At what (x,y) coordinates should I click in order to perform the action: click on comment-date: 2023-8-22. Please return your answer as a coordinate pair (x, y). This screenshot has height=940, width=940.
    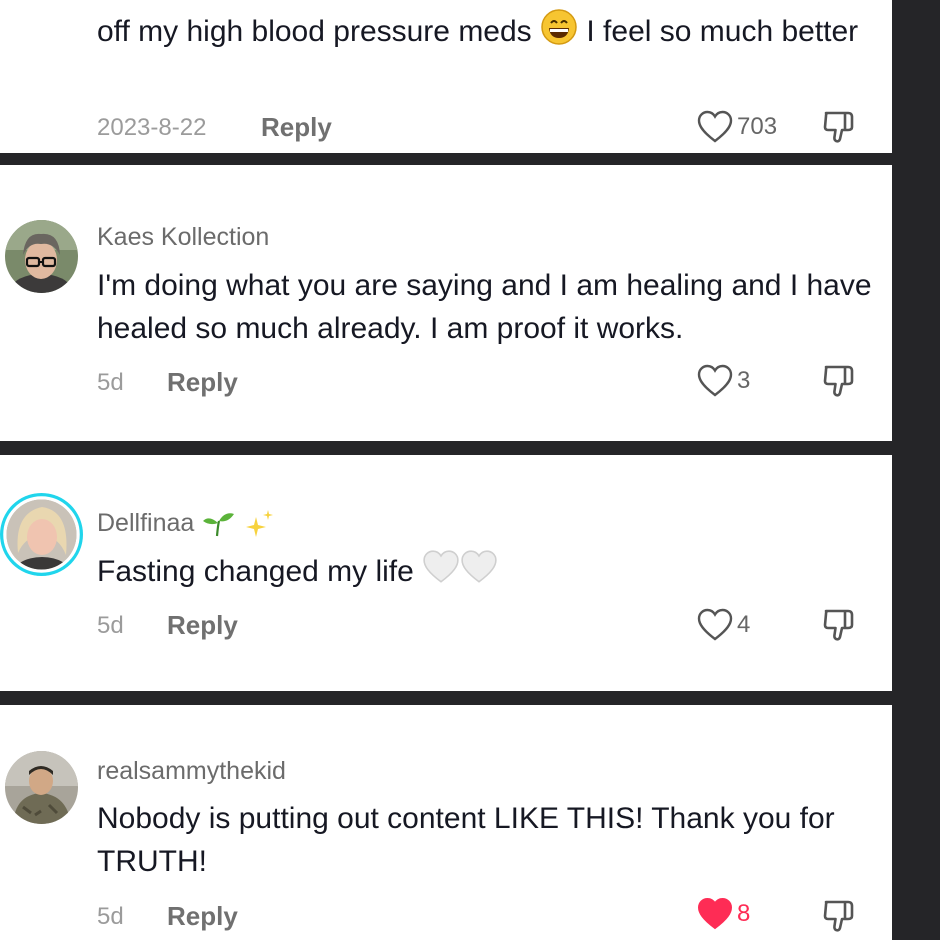
    Looking at the image, I should click on (152, 127).